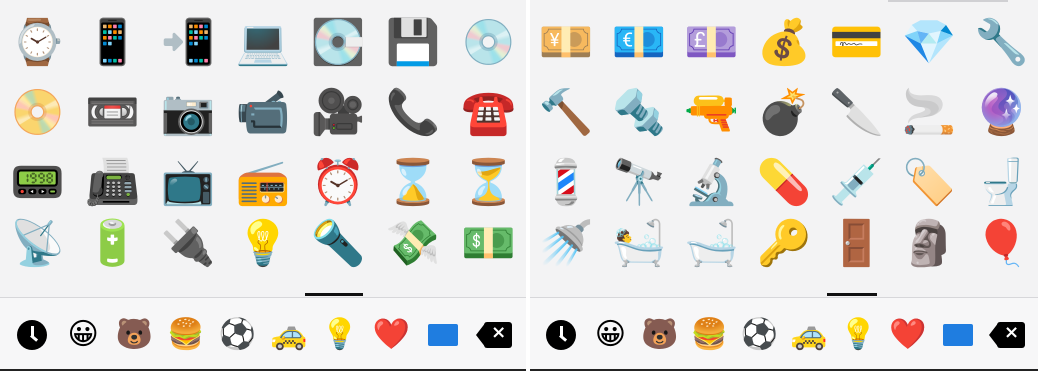 This screenshot has height=371, width=1038. I want to click on emoji-vhs: 📼, so click(112, 113).